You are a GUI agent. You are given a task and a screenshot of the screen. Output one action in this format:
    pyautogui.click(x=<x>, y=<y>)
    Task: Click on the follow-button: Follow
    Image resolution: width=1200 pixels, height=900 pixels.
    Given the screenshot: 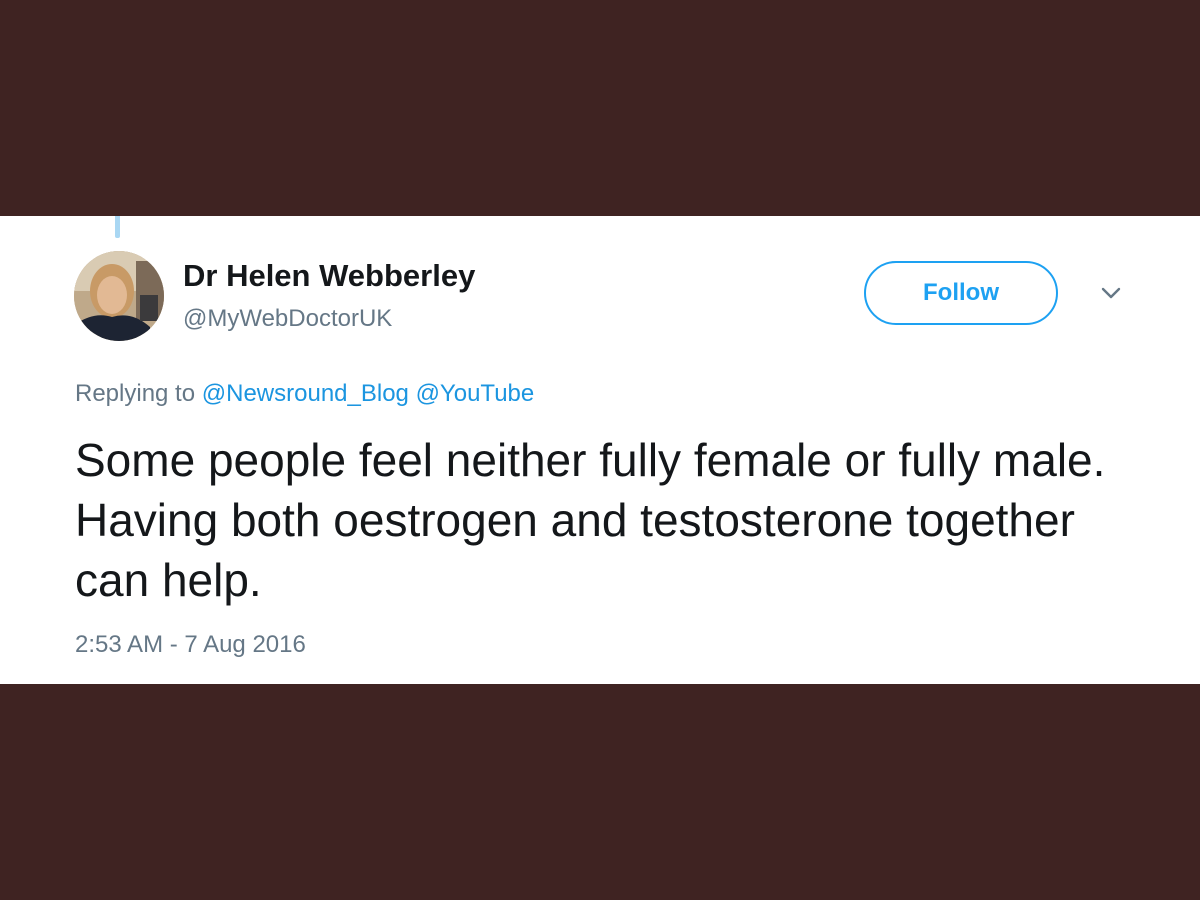 What is the action you would take?
    pyautogui.click(x=961, y=293)
    